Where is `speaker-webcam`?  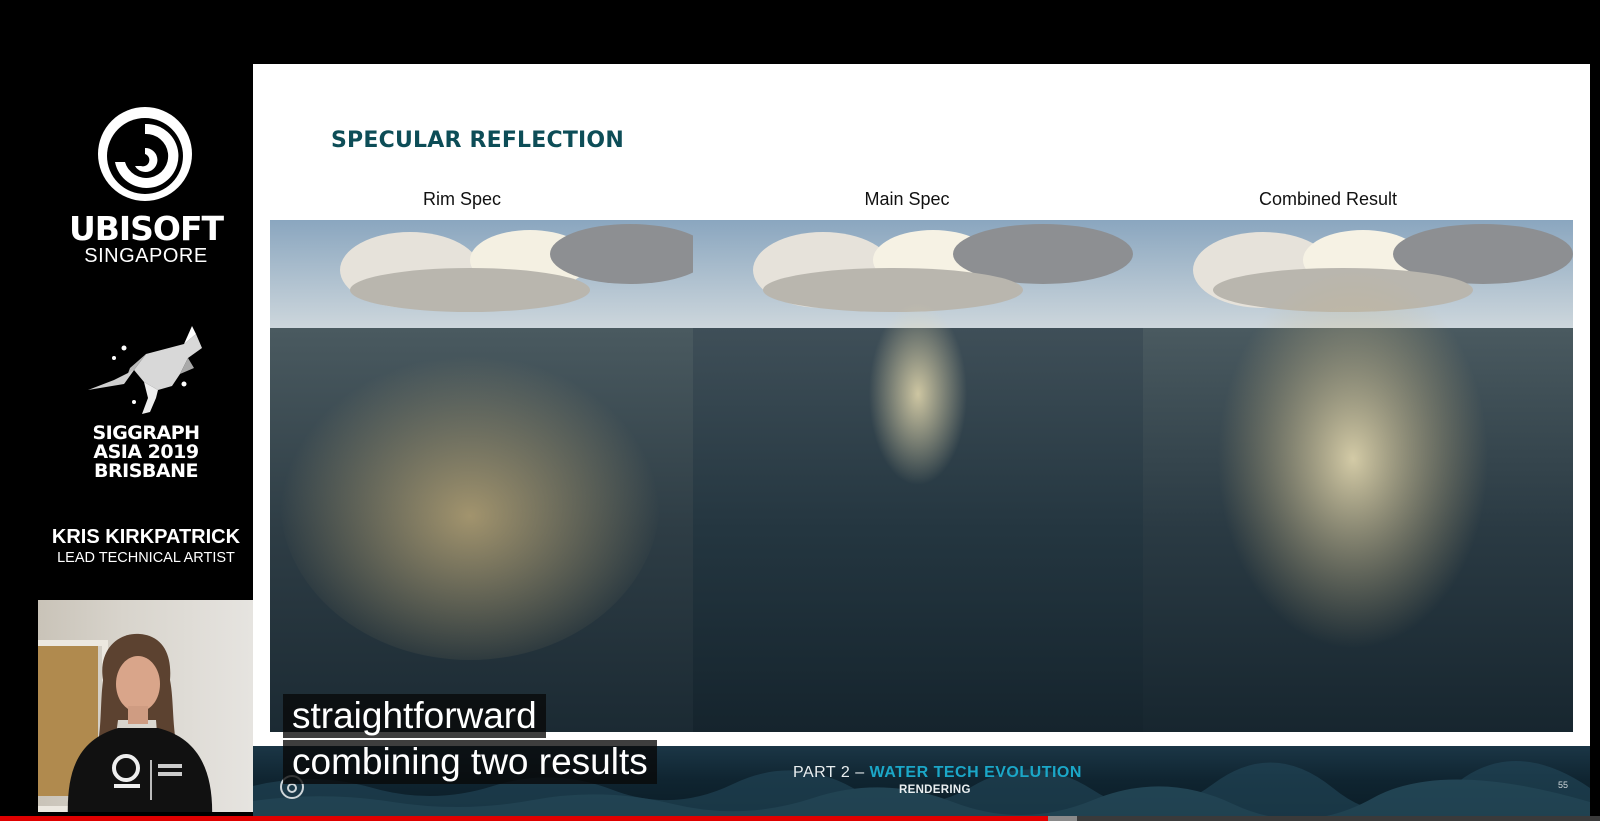 speaker-webcam is located at coordinates (145, 706).